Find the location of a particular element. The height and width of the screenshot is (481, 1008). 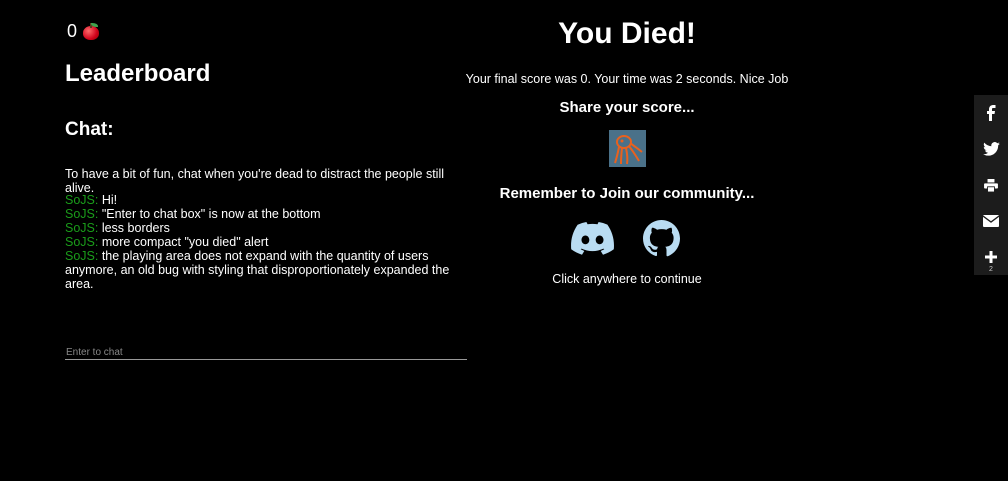

continue-prompt: Click anywhere to continue is located at coordinates (627, 279).